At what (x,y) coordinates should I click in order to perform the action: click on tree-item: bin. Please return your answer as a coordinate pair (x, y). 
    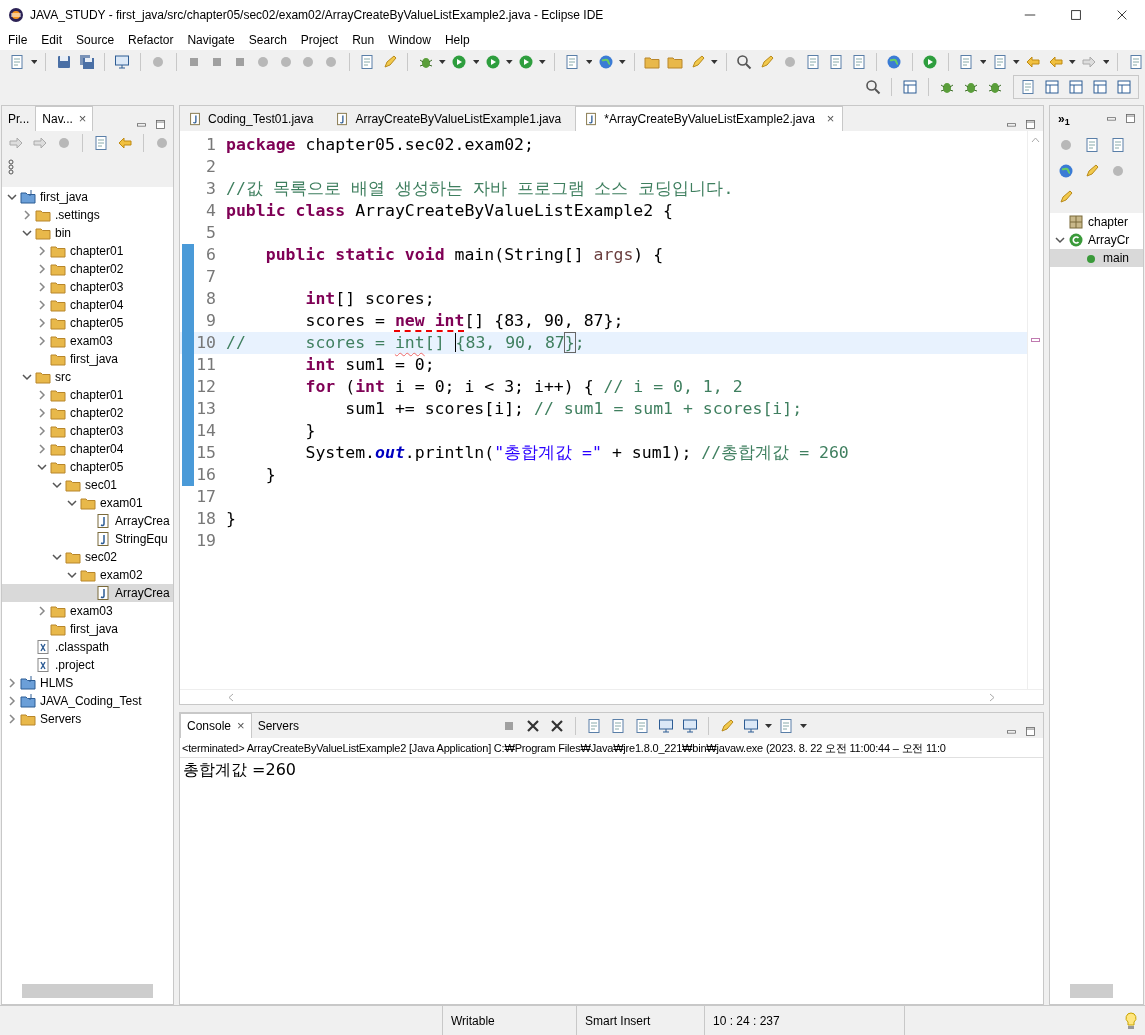
    Looking at the image, I should click on (87, 233).